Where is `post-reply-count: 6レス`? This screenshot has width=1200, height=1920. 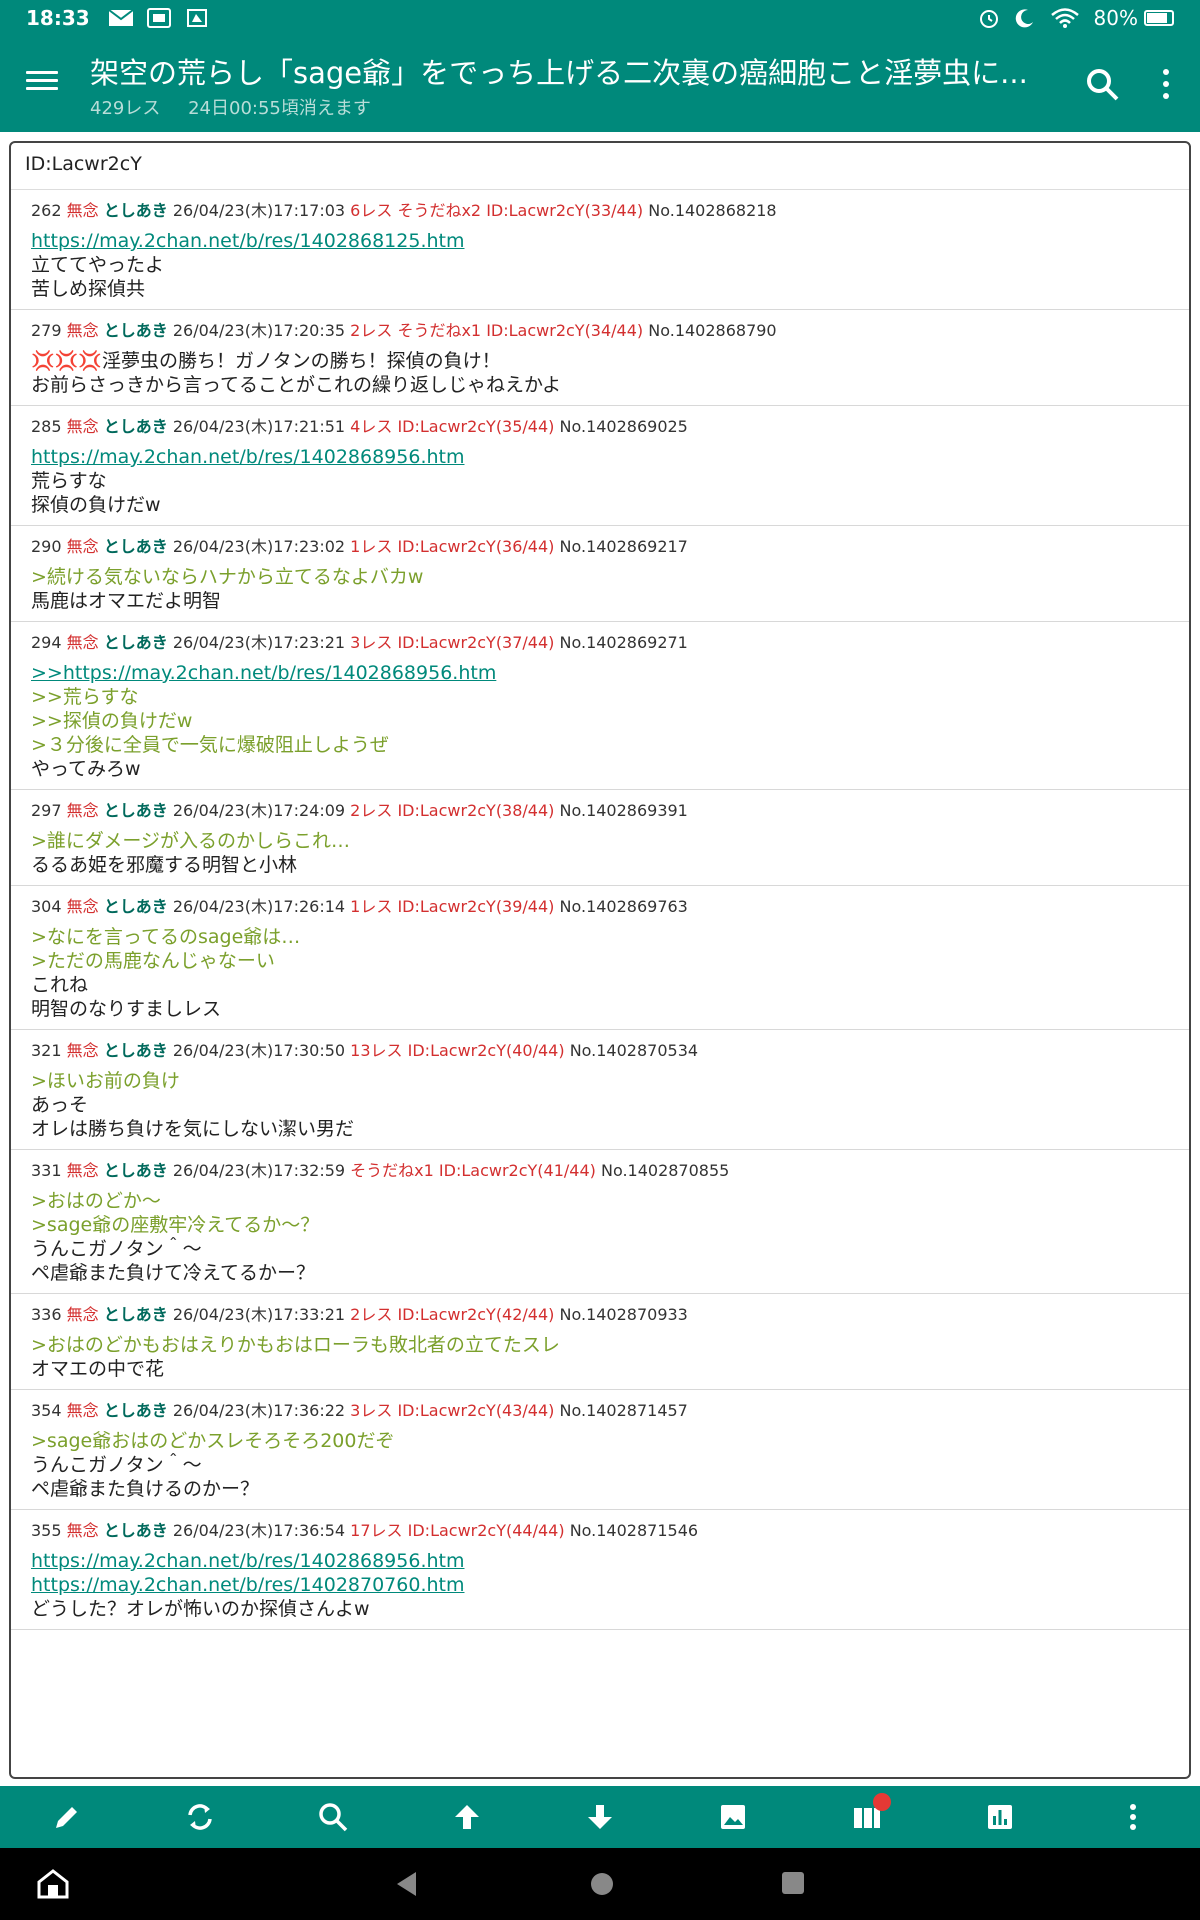
post-reply-count: 6レス is located at coordinates (371, 210).